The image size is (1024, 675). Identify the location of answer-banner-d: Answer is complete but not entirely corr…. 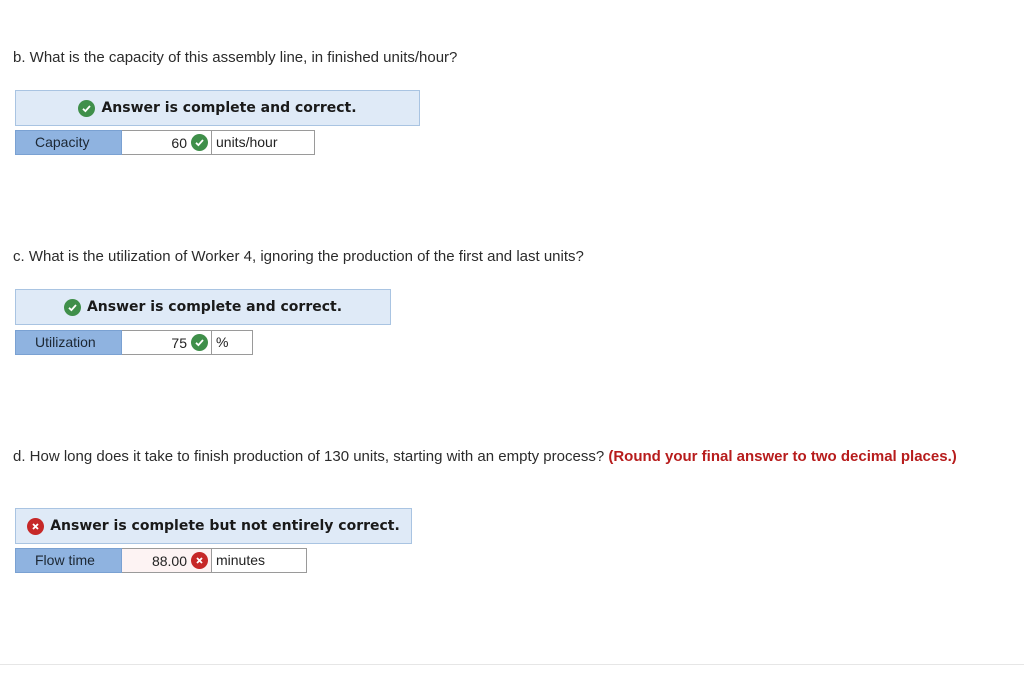
(213, 526).